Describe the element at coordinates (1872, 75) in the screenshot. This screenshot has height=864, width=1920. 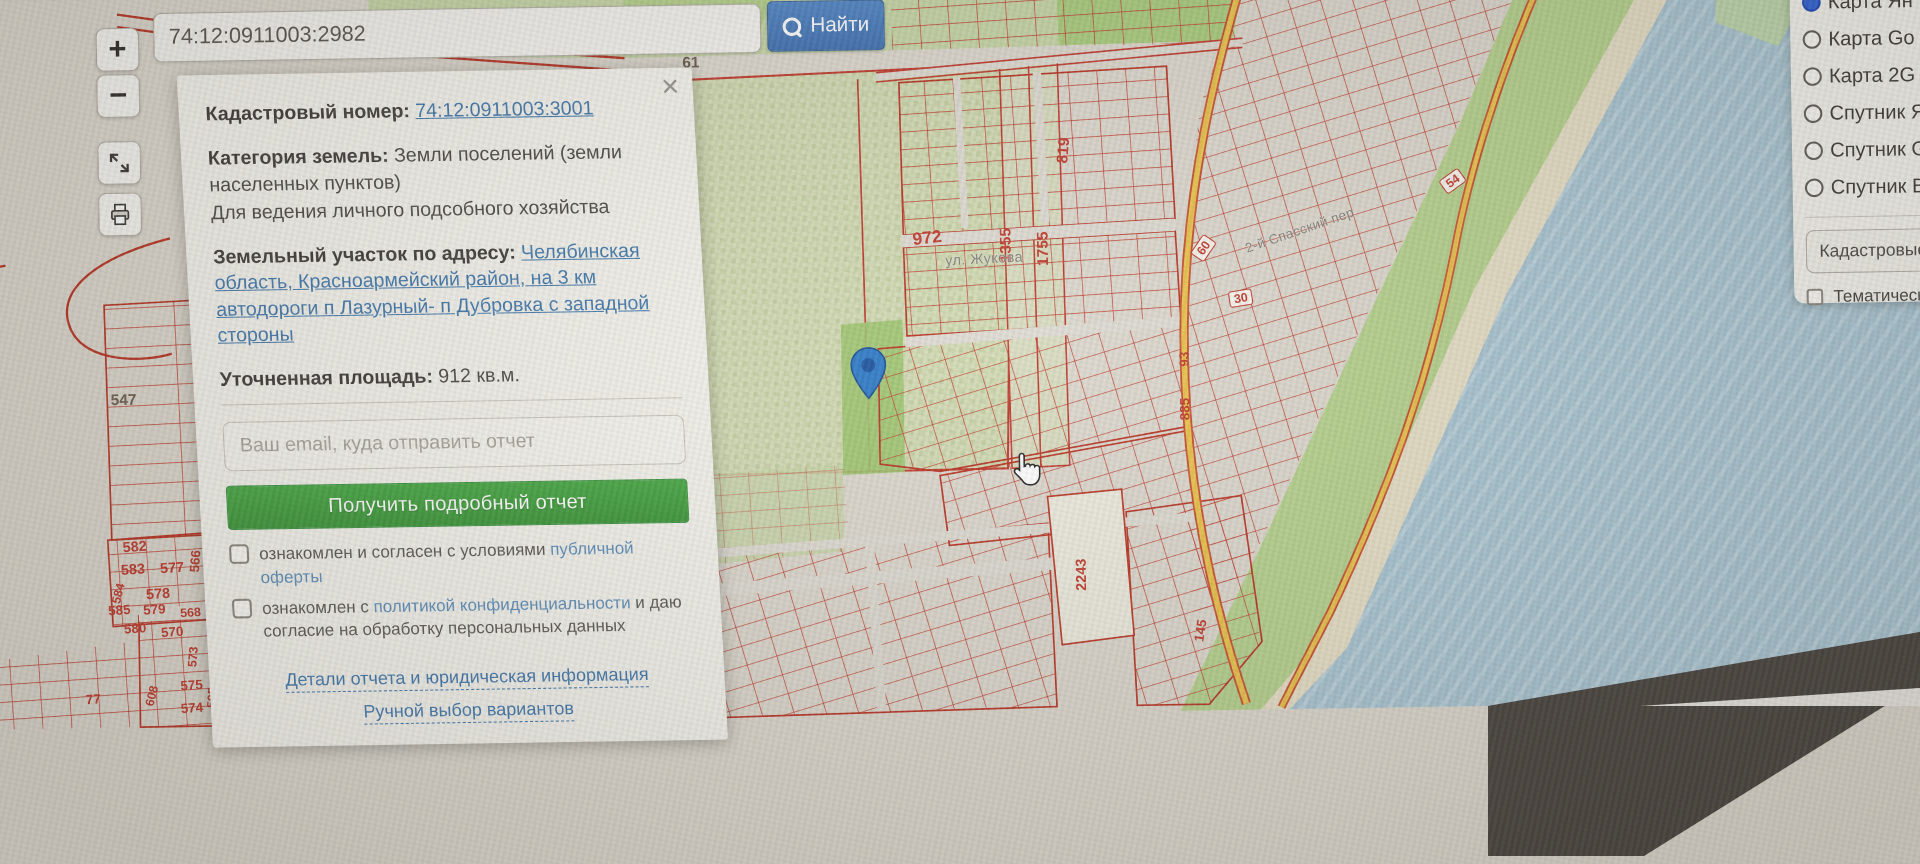
I see `layer-option-label: Карта 2G` at that location.